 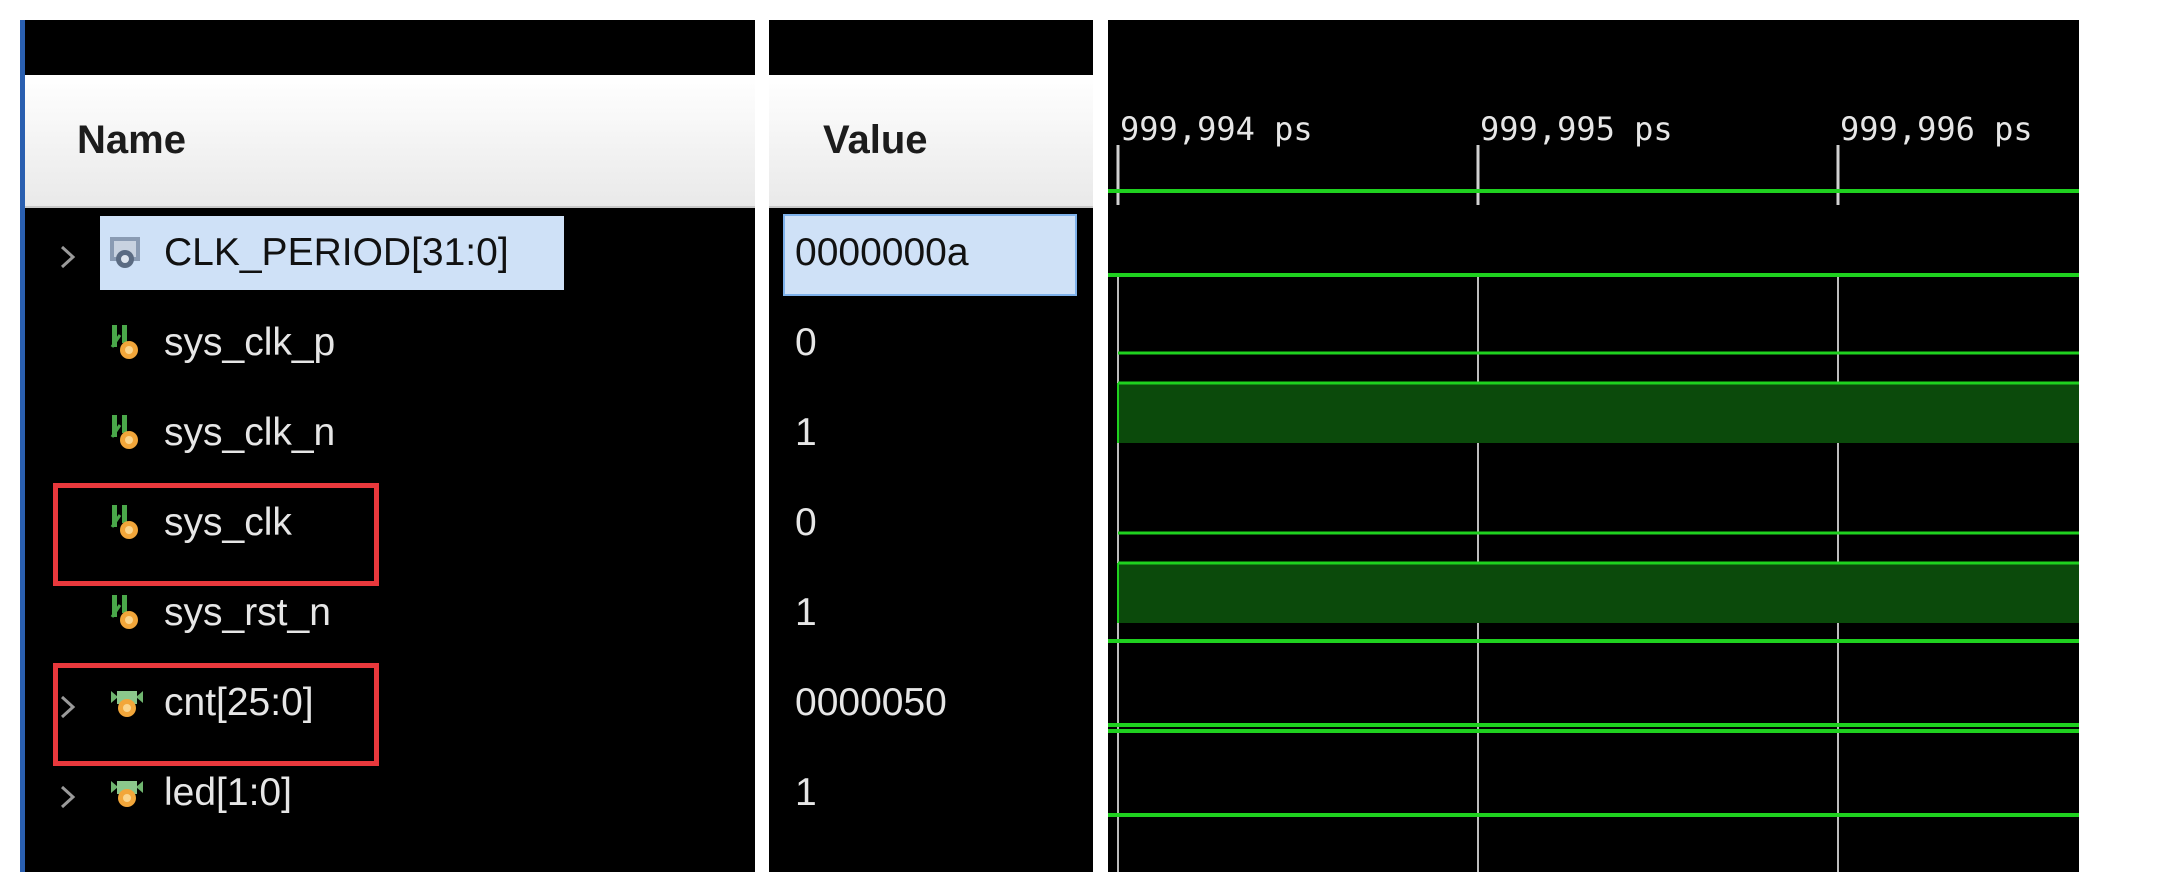 I want to click on value-column-header: Value, so click(x=931, y=141).